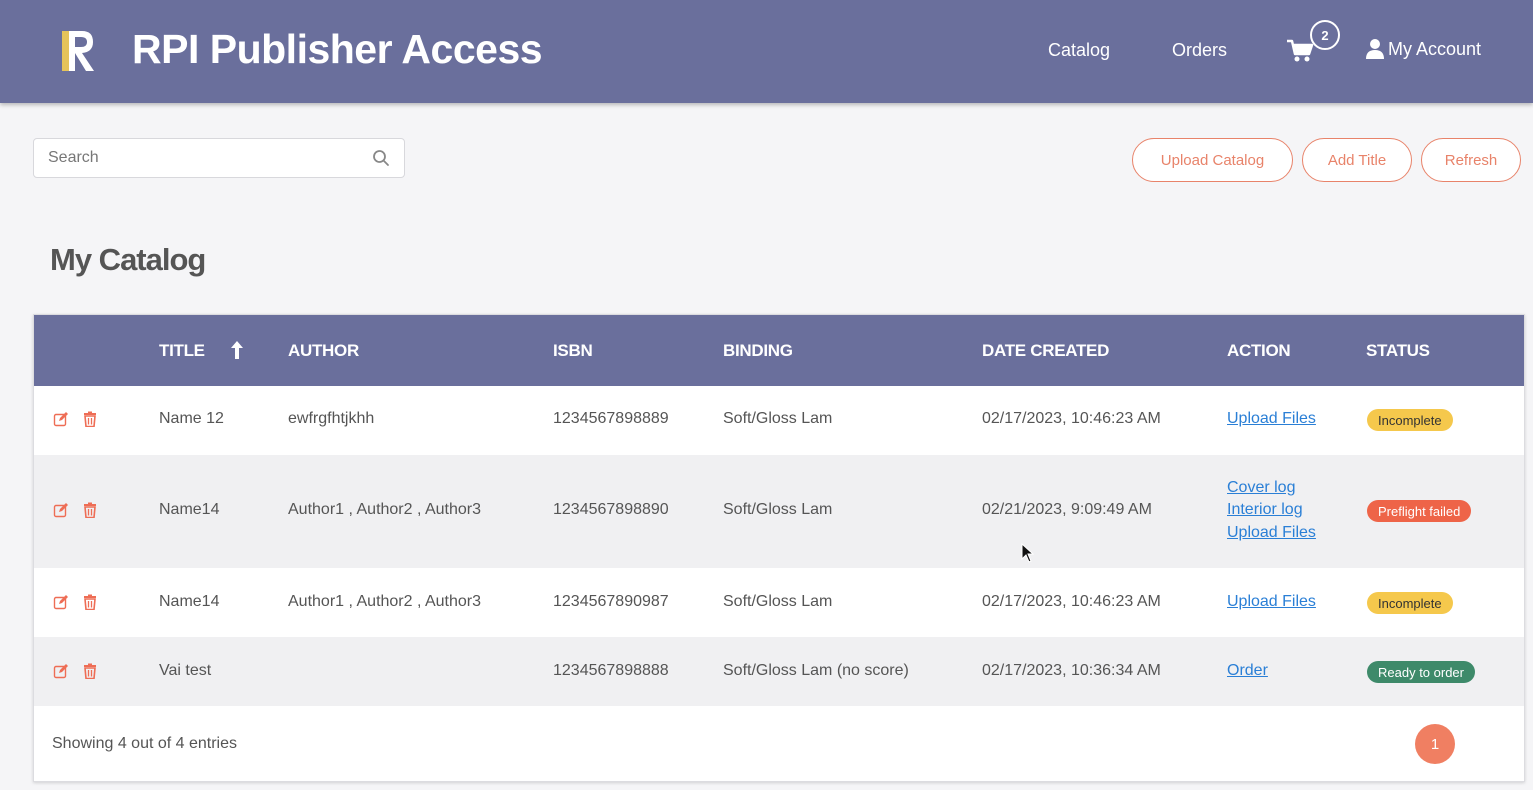 The image size is (1533, 790). What do you see at coordinates (611, 509) in the screenshot?
I see `cell-isbn: 1234567898890` at bounding box center [611, 509].